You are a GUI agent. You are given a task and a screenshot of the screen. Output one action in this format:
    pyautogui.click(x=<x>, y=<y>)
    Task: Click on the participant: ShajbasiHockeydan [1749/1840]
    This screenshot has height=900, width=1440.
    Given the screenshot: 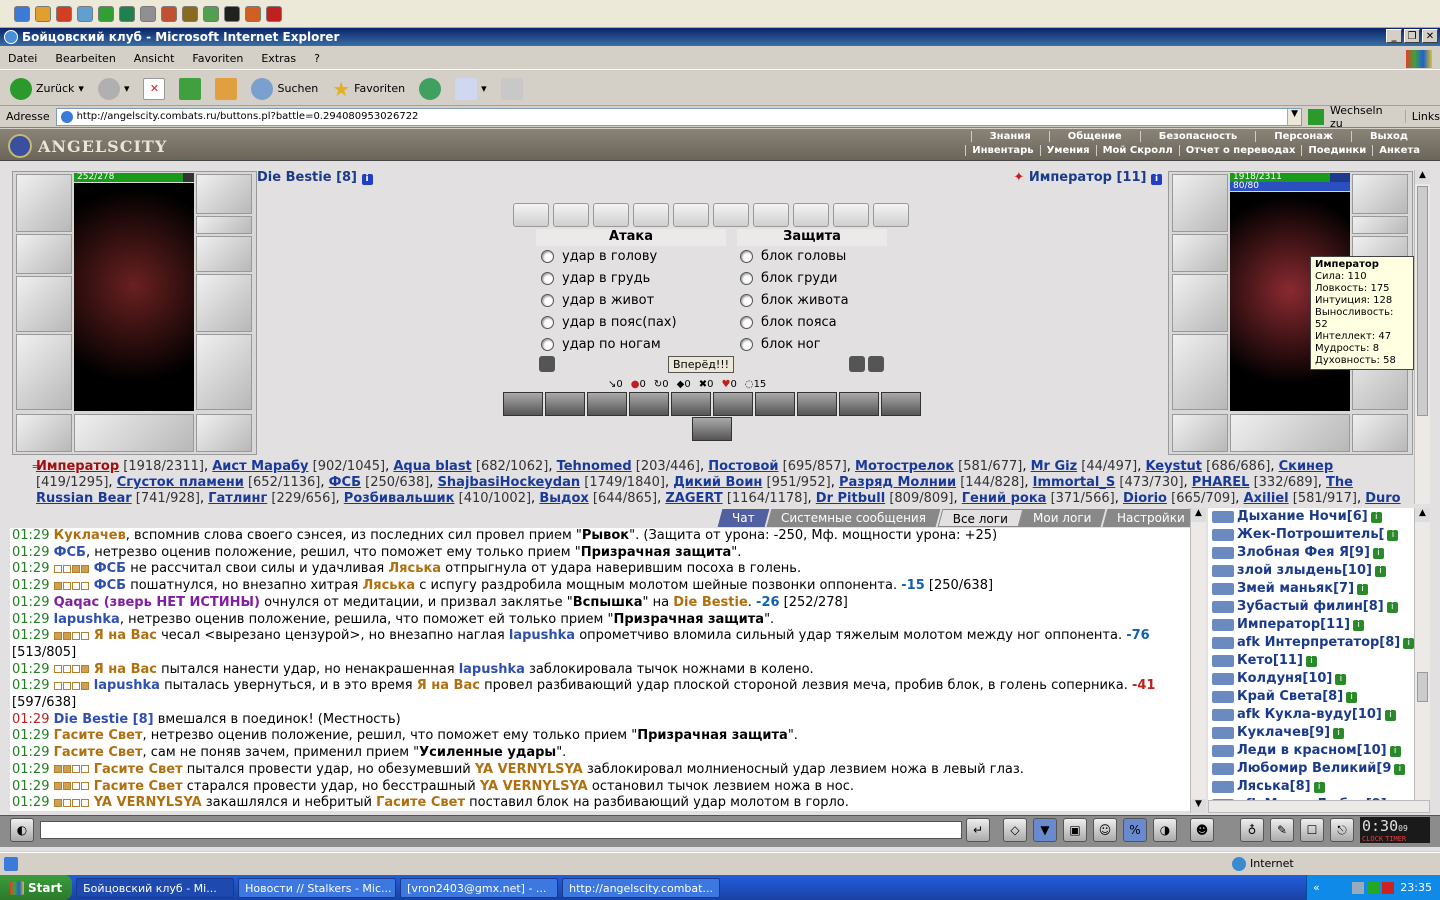 What is the action you would take?
    pyautogui.click(x=551, y=482)
    